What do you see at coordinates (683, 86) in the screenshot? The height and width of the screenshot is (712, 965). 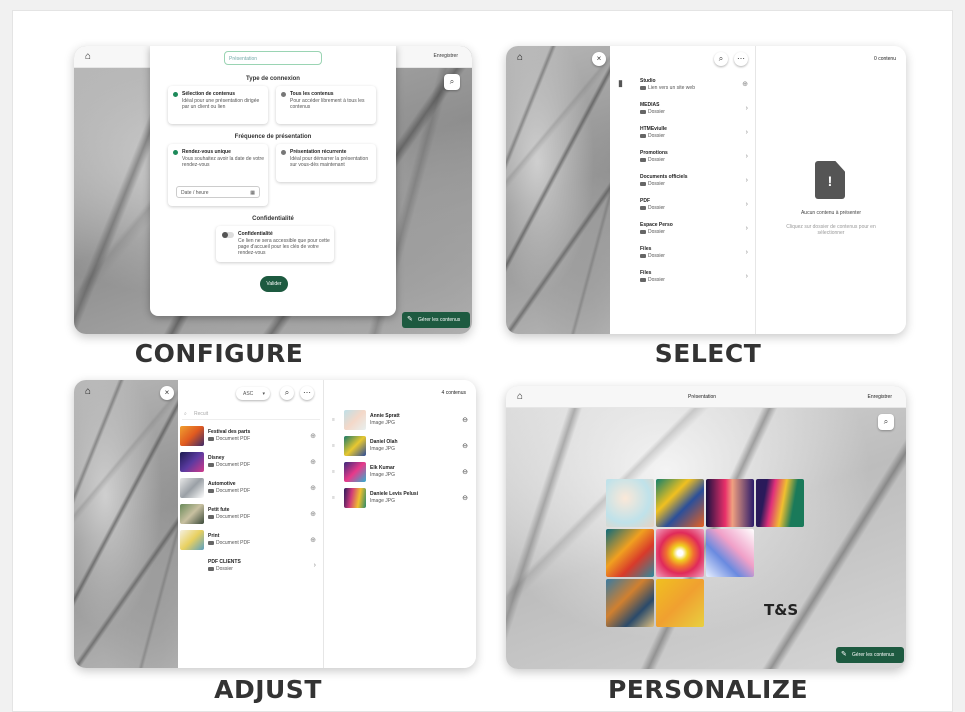 I see `list-item: ▮ Studio Lien vers un site web ⊕` at bounding box center [683, 86].